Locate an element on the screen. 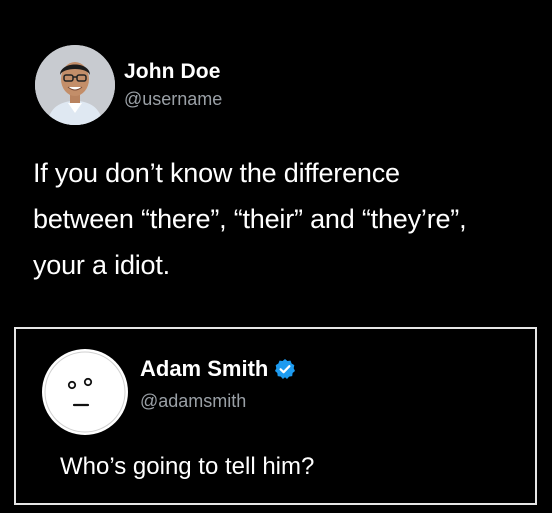  reply-author-row: Adam Smith is located at coordinates (218, 369).